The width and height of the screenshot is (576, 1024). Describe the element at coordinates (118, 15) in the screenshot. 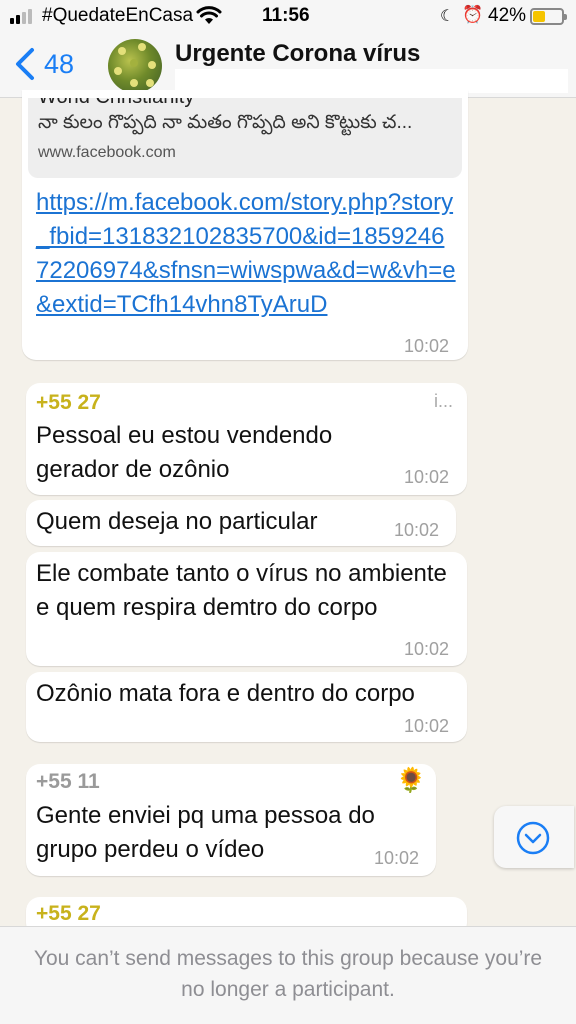

I see `carrier-label: #QuedateEnCasa` at that location.